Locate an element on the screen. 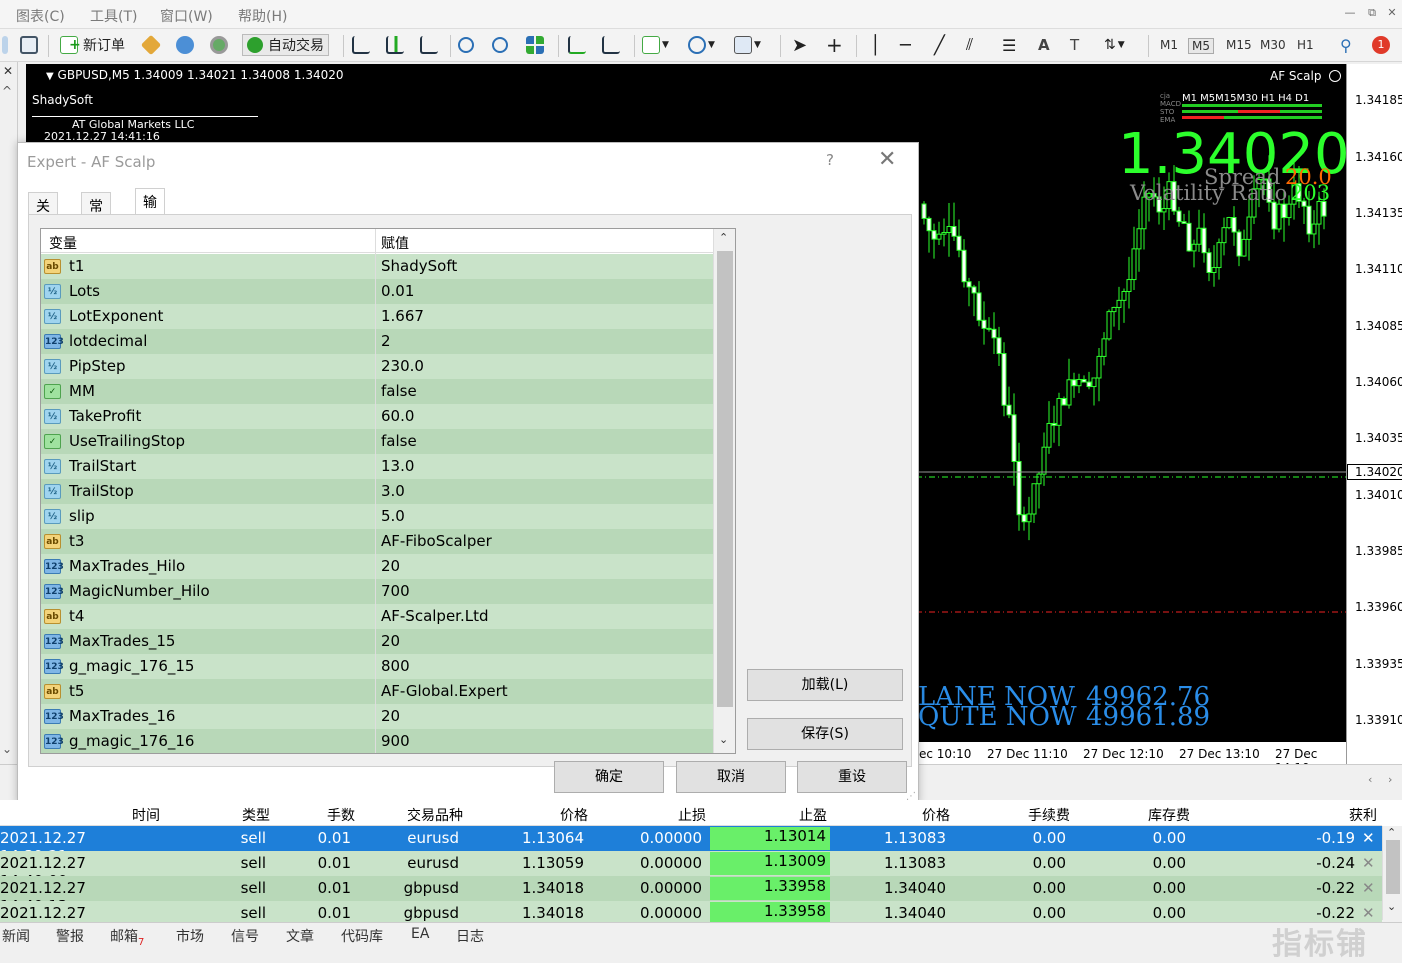 This screenshot has height=963, width=1402. minimize-icon: — is located at coordinates (1350, 14).